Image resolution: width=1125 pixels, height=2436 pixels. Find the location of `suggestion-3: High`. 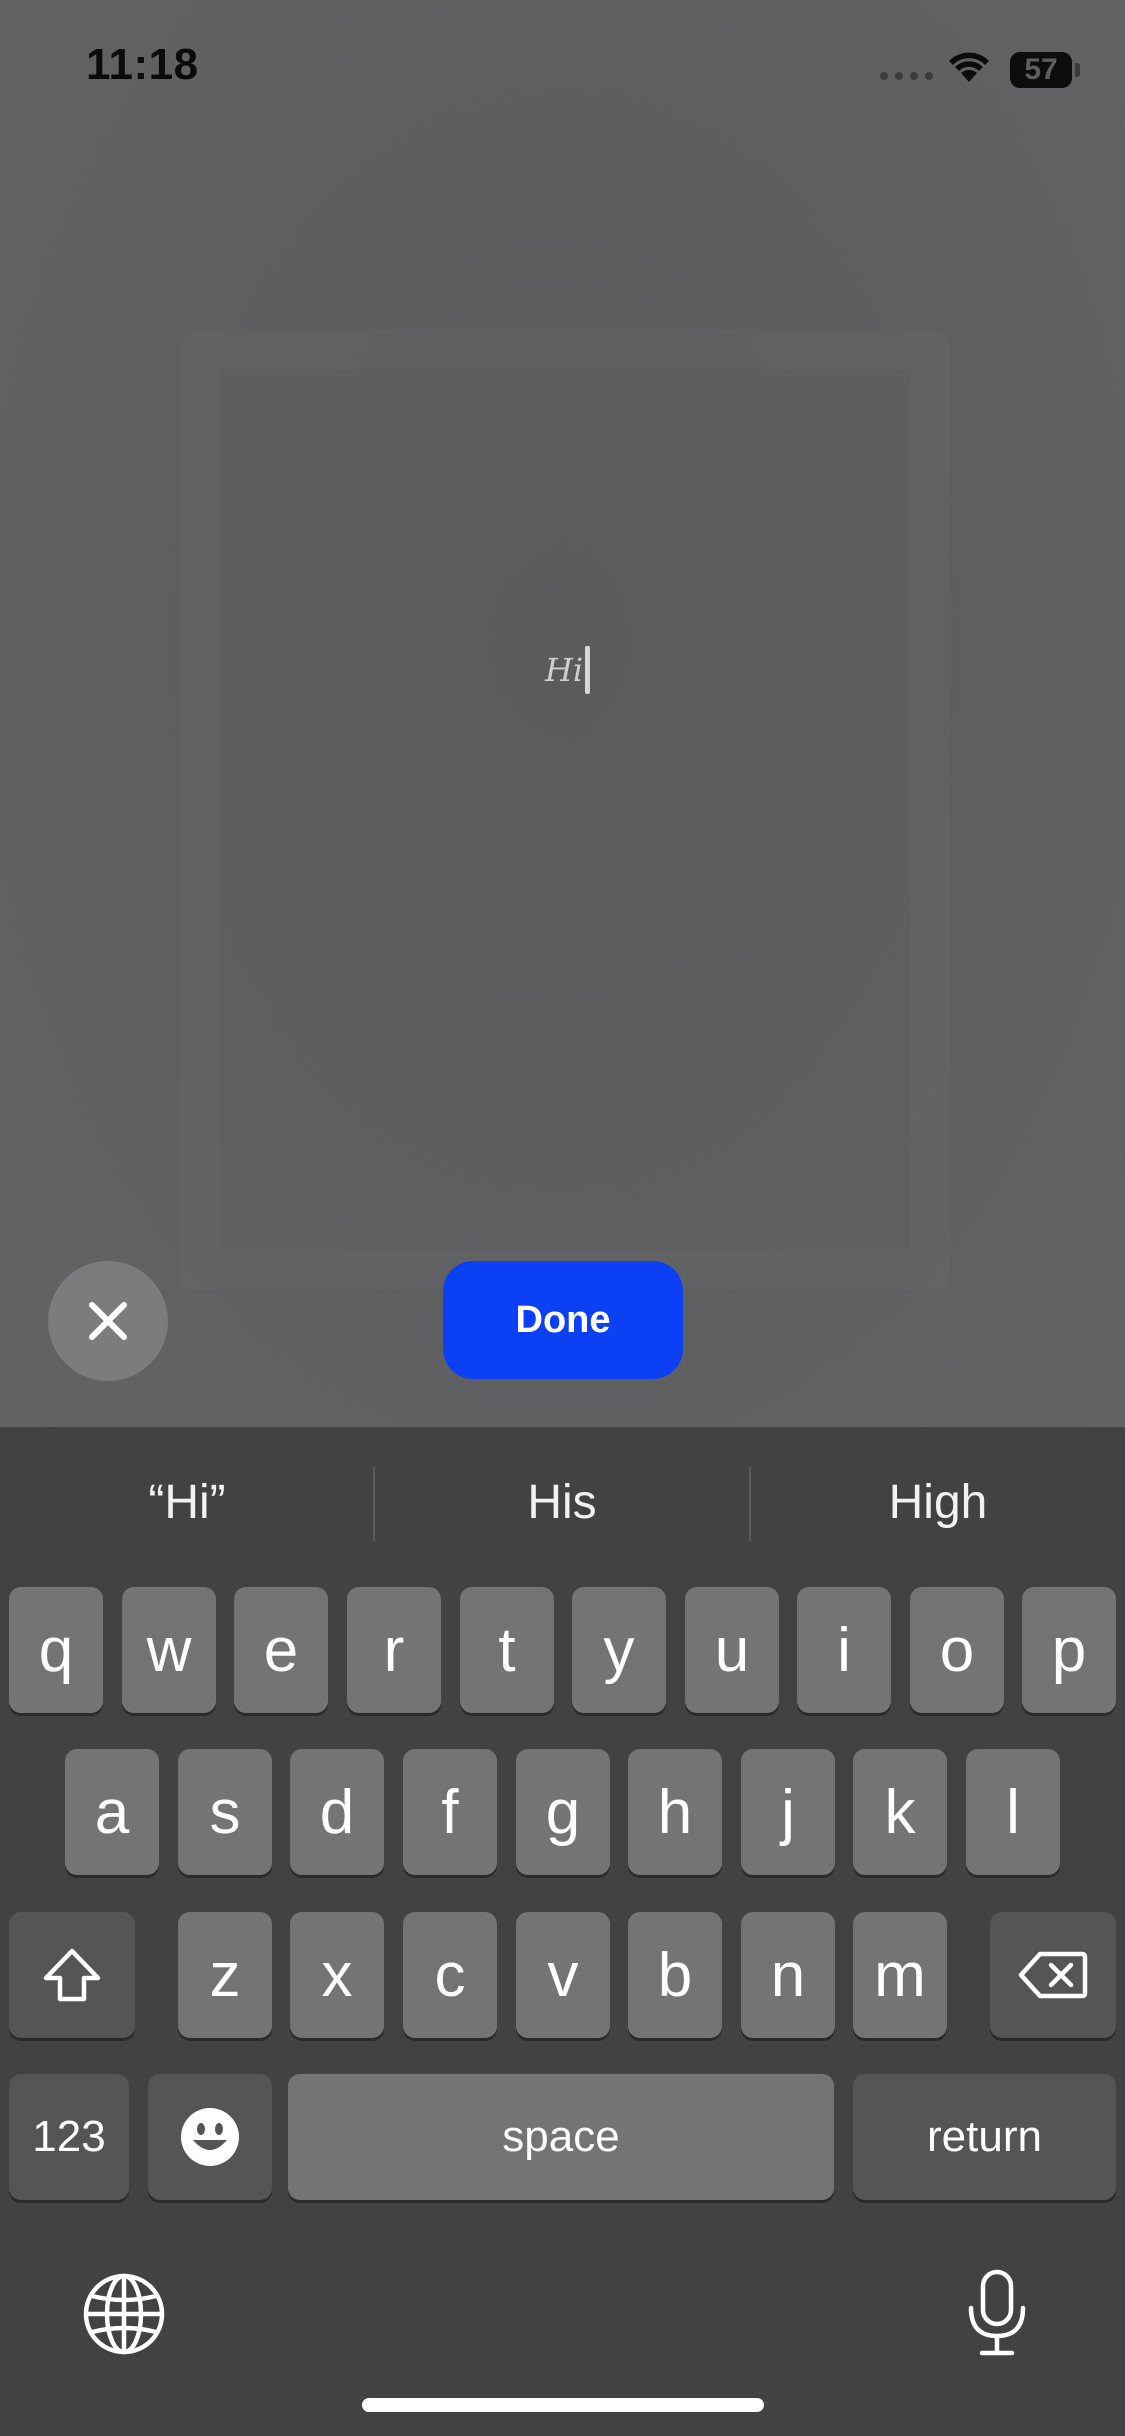

suggestion-3: High is located at coordinates (938, 1502).